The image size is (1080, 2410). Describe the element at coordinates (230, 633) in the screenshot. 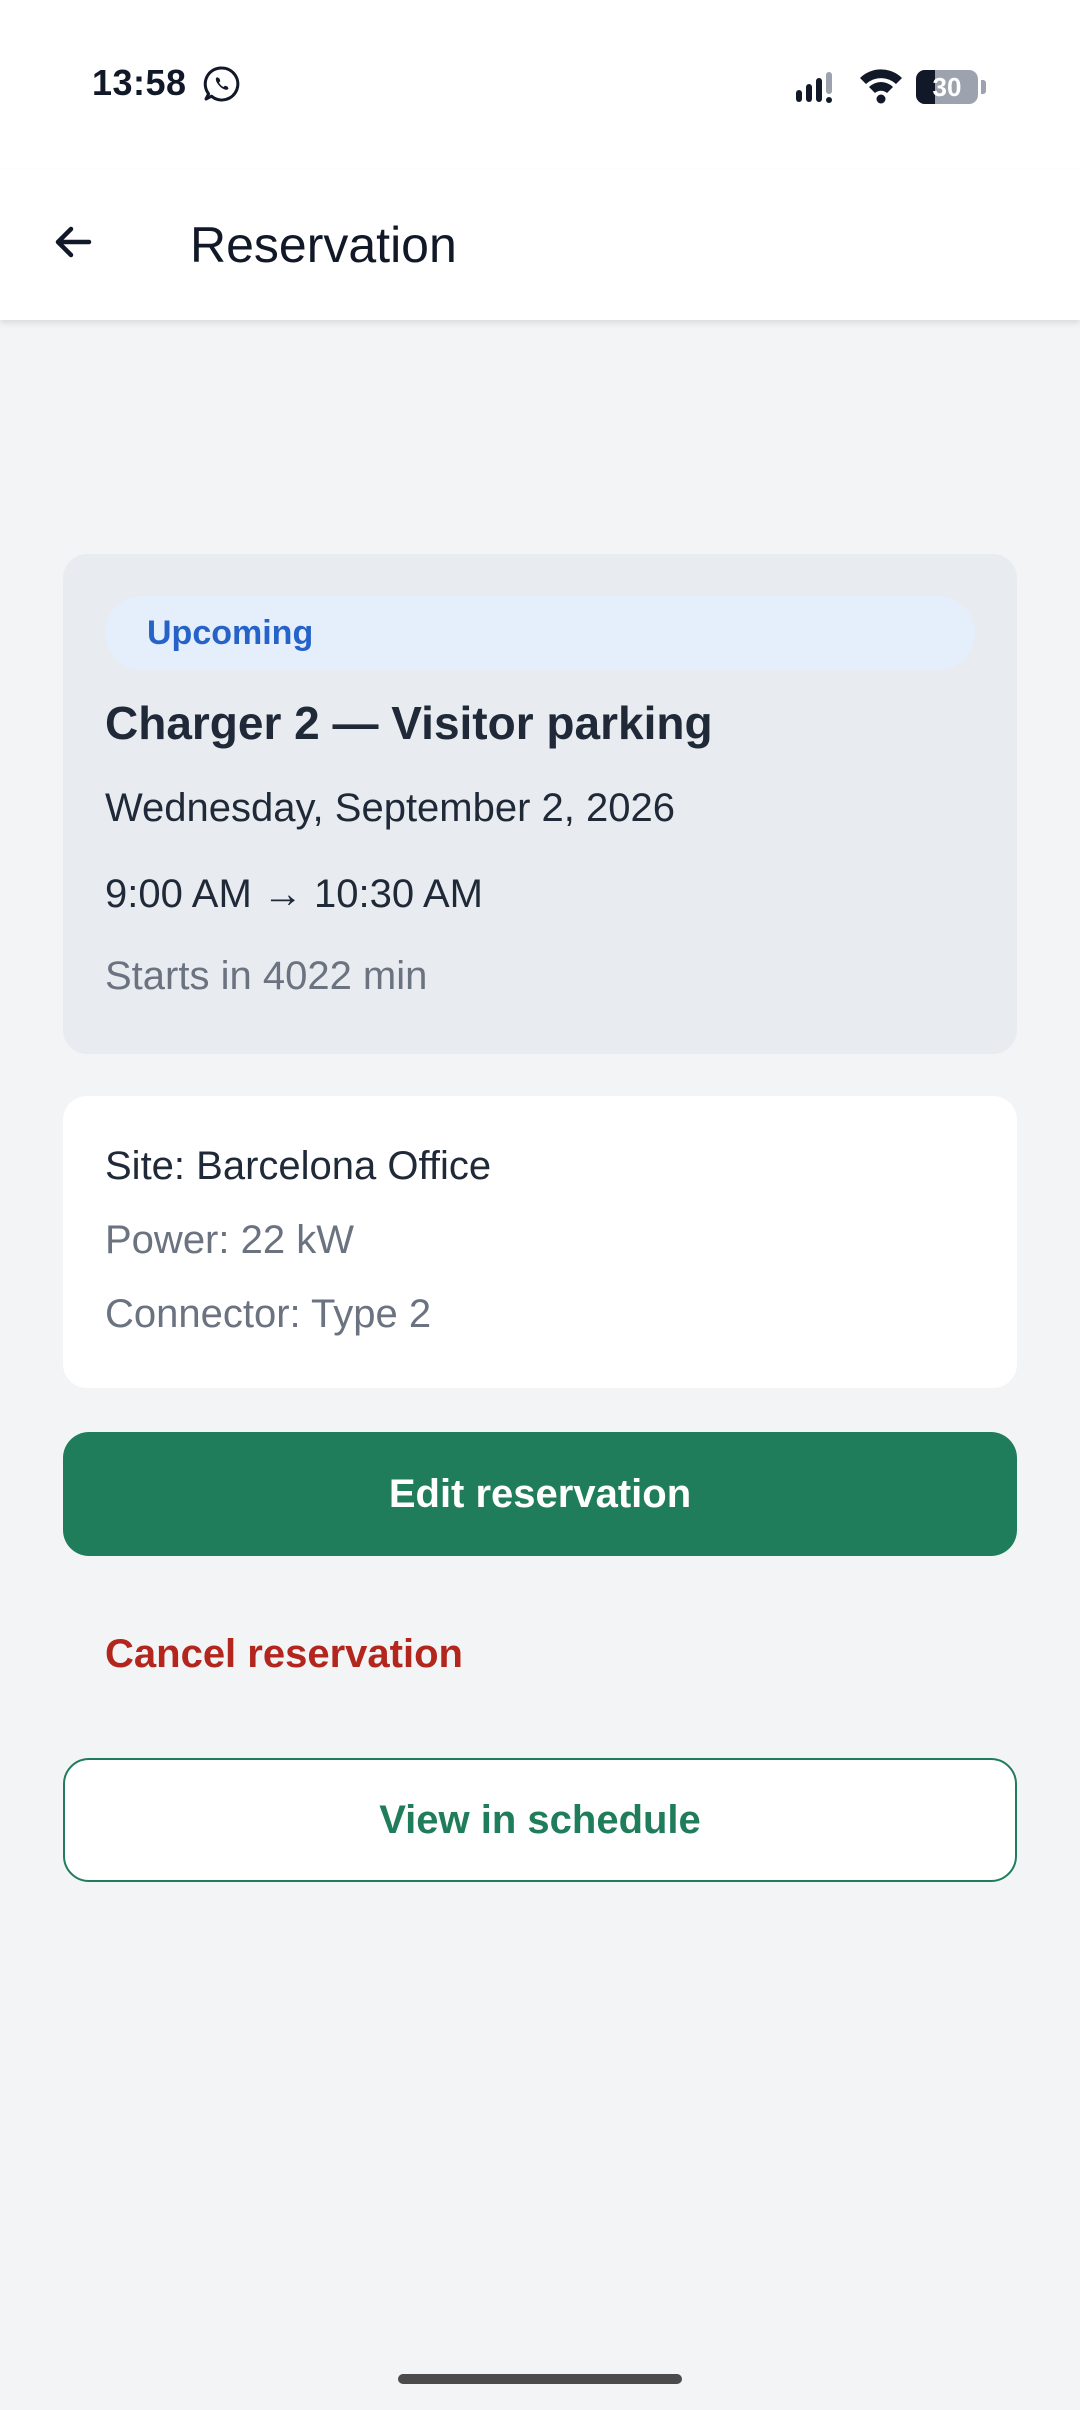

I see `status-badge-label: Upcoming` at that location.